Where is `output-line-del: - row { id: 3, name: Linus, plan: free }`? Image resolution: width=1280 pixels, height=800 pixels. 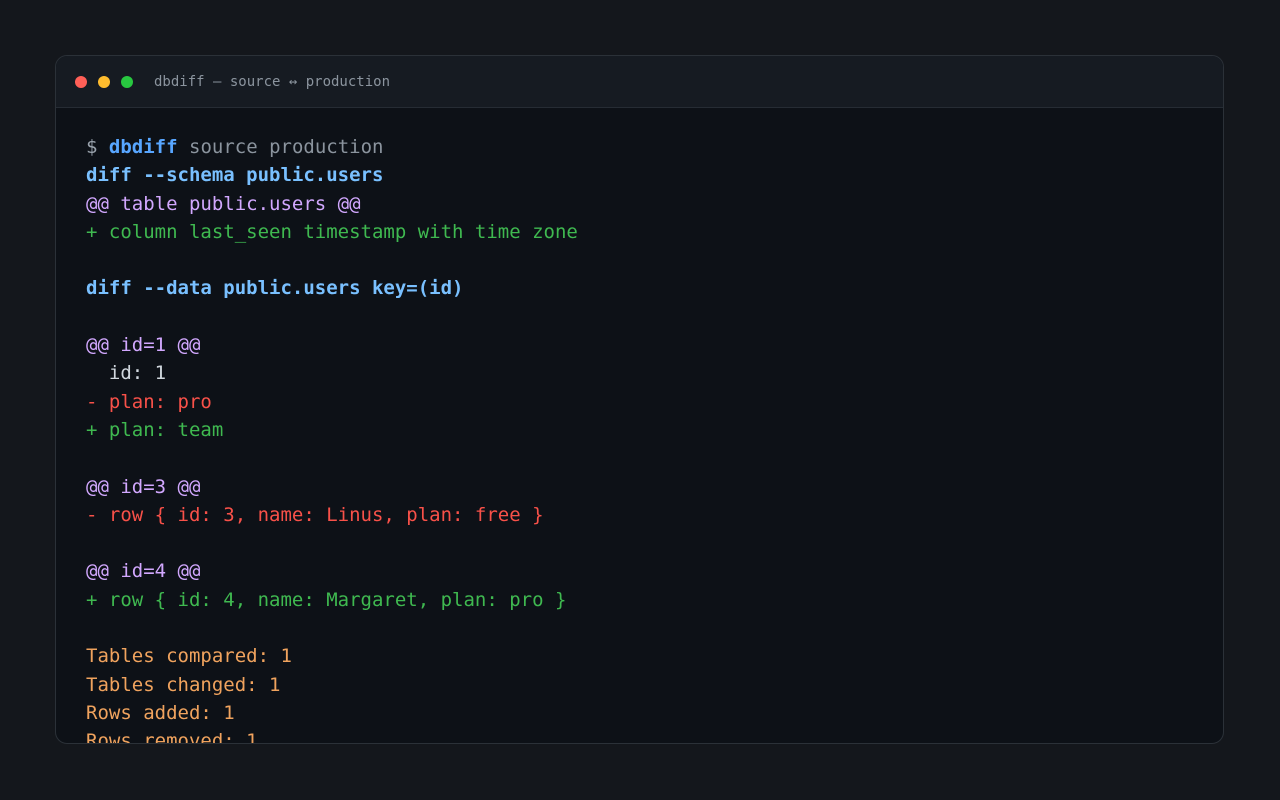
output-line-del: - row { id: 3, name: Linus, plan: free } is located at coordinates (315, 514).